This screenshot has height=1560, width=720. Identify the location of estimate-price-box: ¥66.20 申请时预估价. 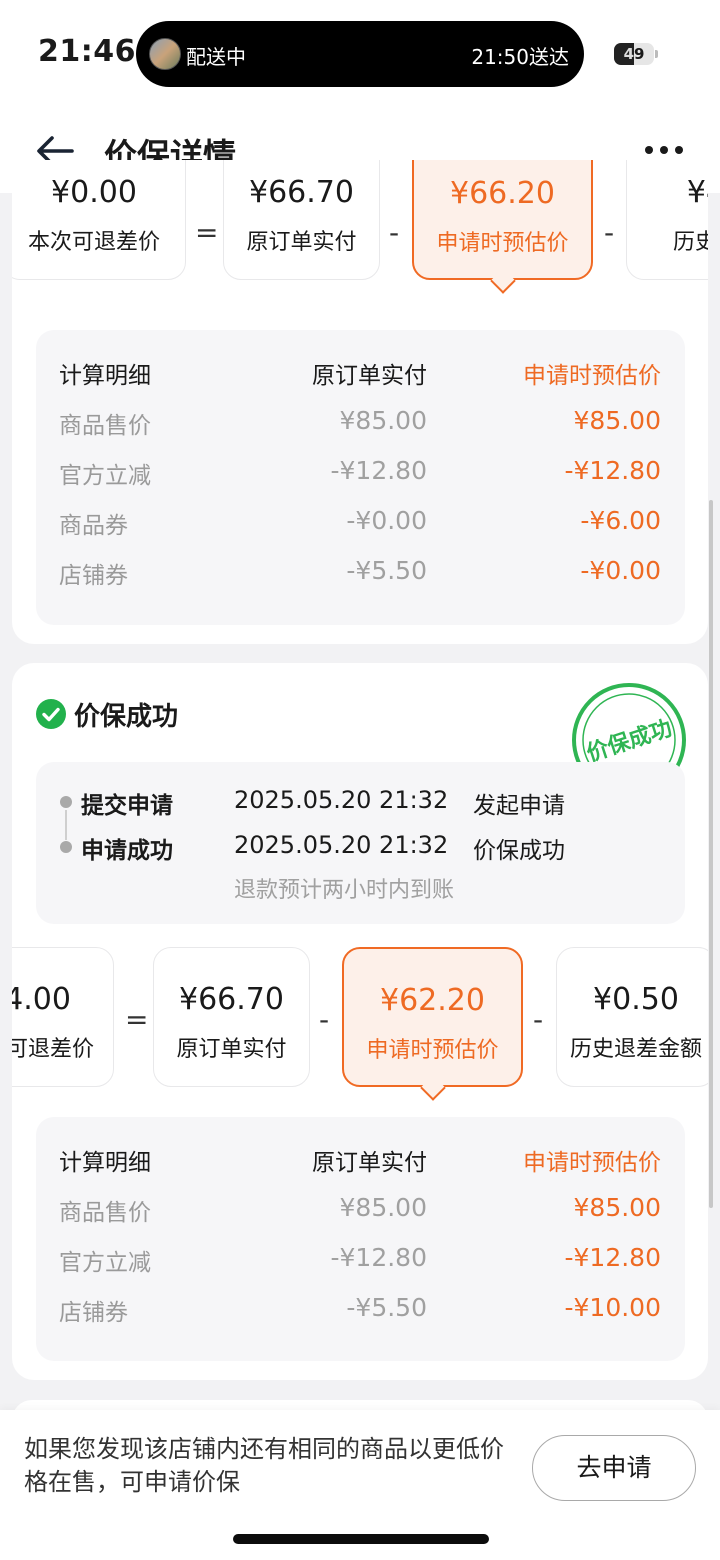
(502, 227).